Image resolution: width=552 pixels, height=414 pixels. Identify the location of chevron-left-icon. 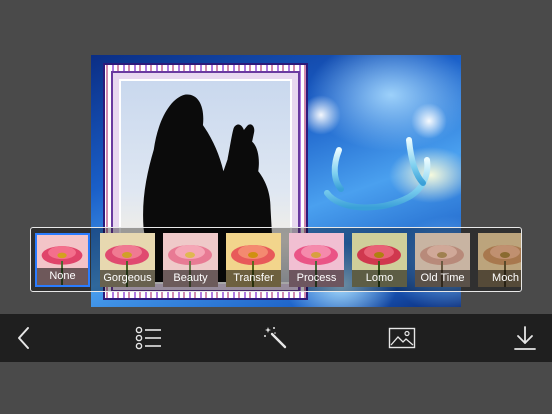
(23, 338).